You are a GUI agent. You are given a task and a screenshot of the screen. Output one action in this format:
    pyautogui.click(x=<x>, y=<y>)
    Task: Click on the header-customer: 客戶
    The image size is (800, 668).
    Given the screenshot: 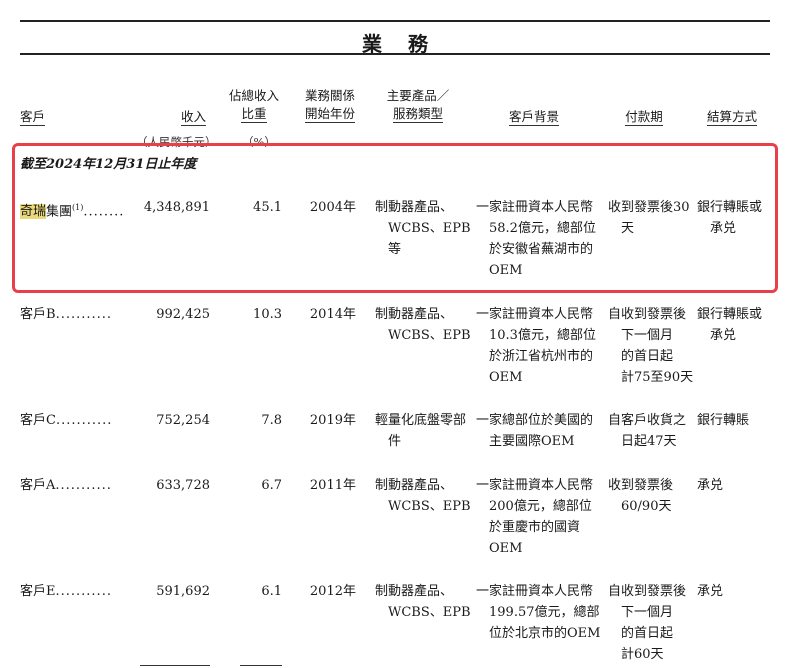 What is the action you would take?
    pyautogui.click(x=33, y=117)
    